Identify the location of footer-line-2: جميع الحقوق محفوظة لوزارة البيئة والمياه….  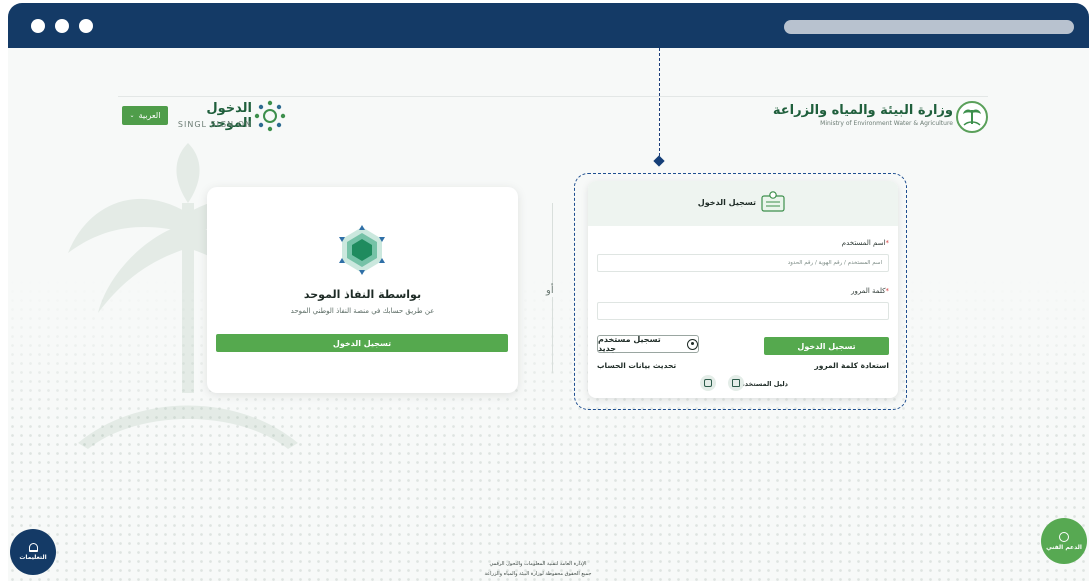
(538, 574).